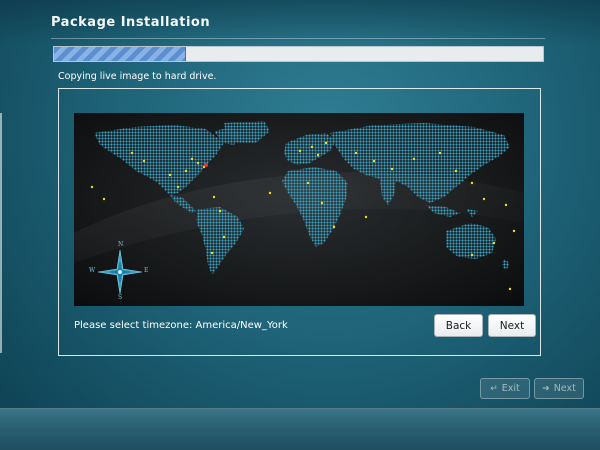 Image resolution: width=600 pixels, height=450 pixels. Describe the element at coordinates (310, 149) in the screenshot. I see `continent-europe` at that location.